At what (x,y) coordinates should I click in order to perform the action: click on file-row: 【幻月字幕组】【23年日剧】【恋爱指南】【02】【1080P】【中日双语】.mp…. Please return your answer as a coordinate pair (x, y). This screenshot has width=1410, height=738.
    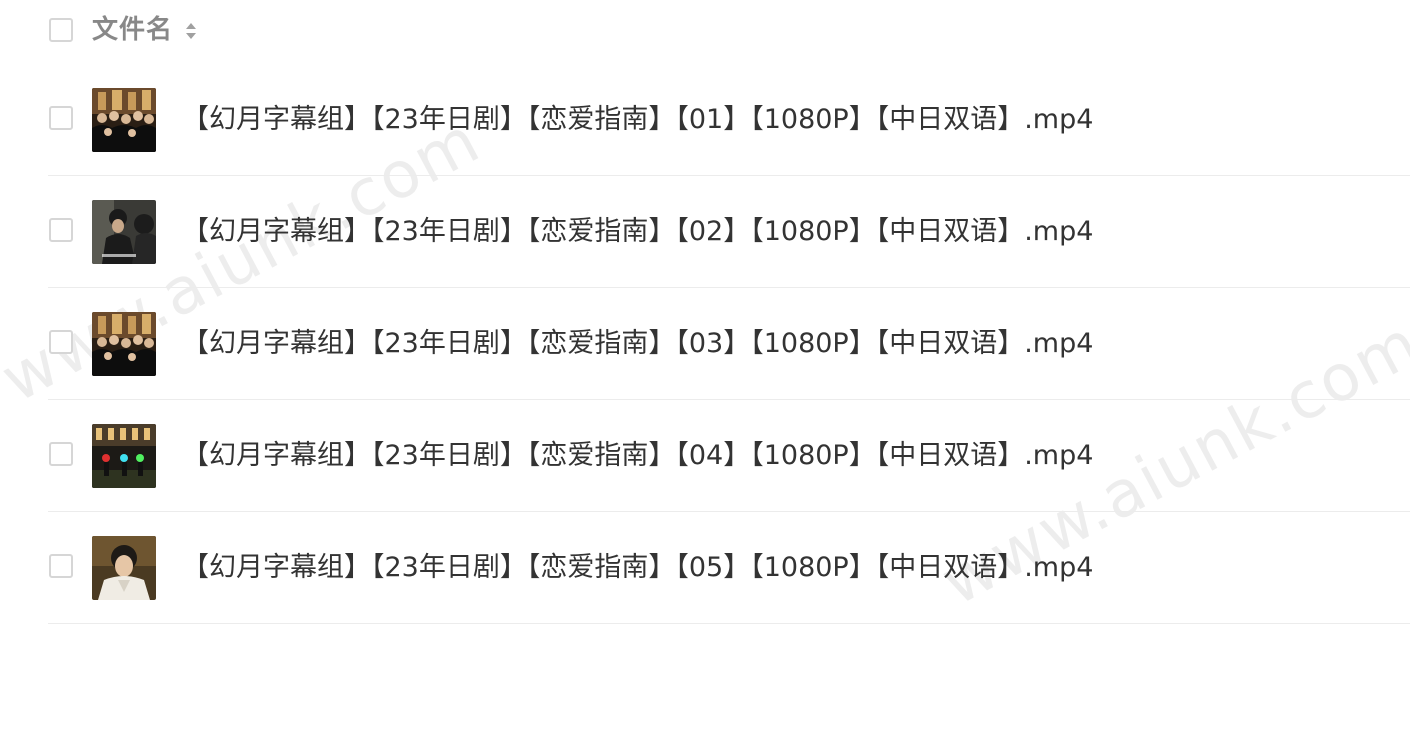
    Looking at the image, I should click on (729, 232).